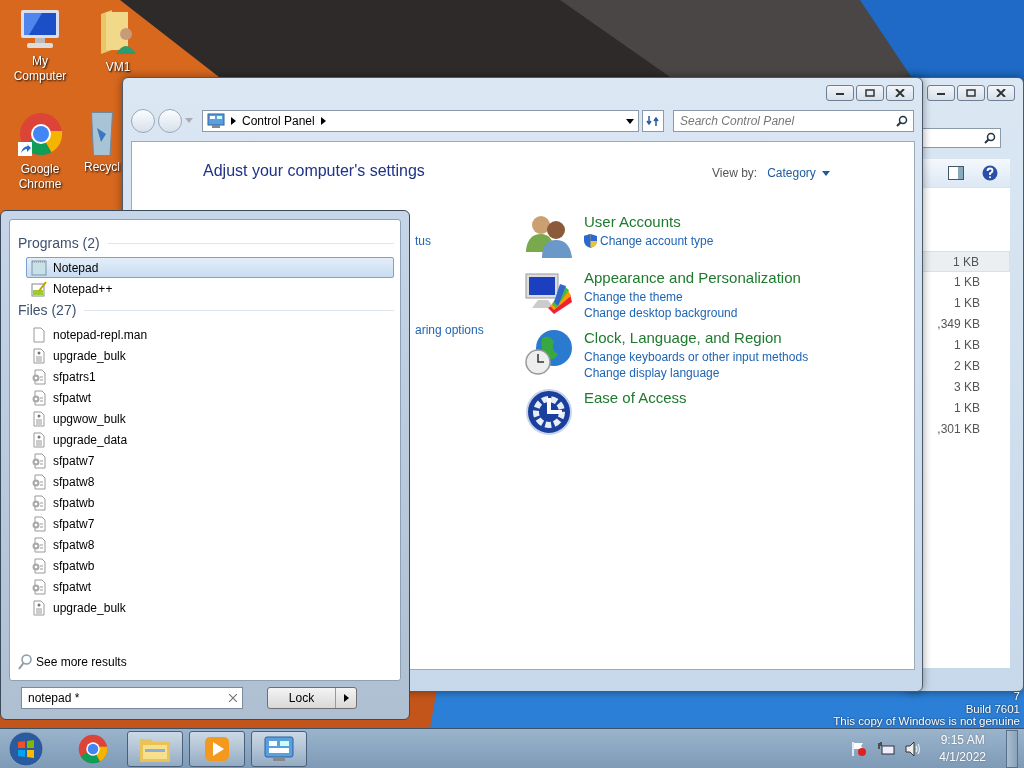 The height and width of the screenshot is (768, 1024). Describe the element at coordinates (81, 662) in the screenshot. I see `see-more-link: See more results` at that location.